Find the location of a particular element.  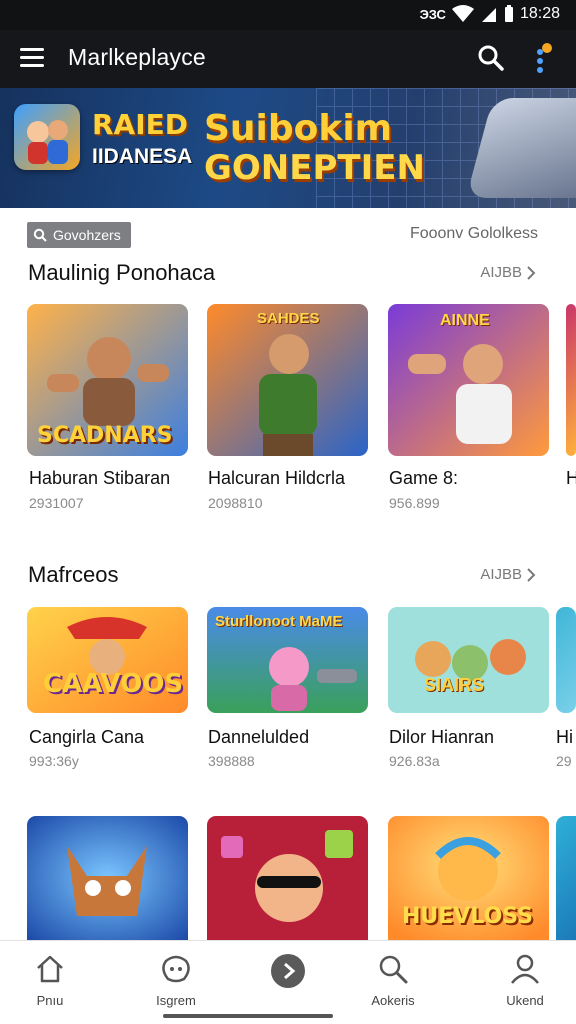

status-icons: ЭЗС 18:28 is located at coordinates (490, 14).